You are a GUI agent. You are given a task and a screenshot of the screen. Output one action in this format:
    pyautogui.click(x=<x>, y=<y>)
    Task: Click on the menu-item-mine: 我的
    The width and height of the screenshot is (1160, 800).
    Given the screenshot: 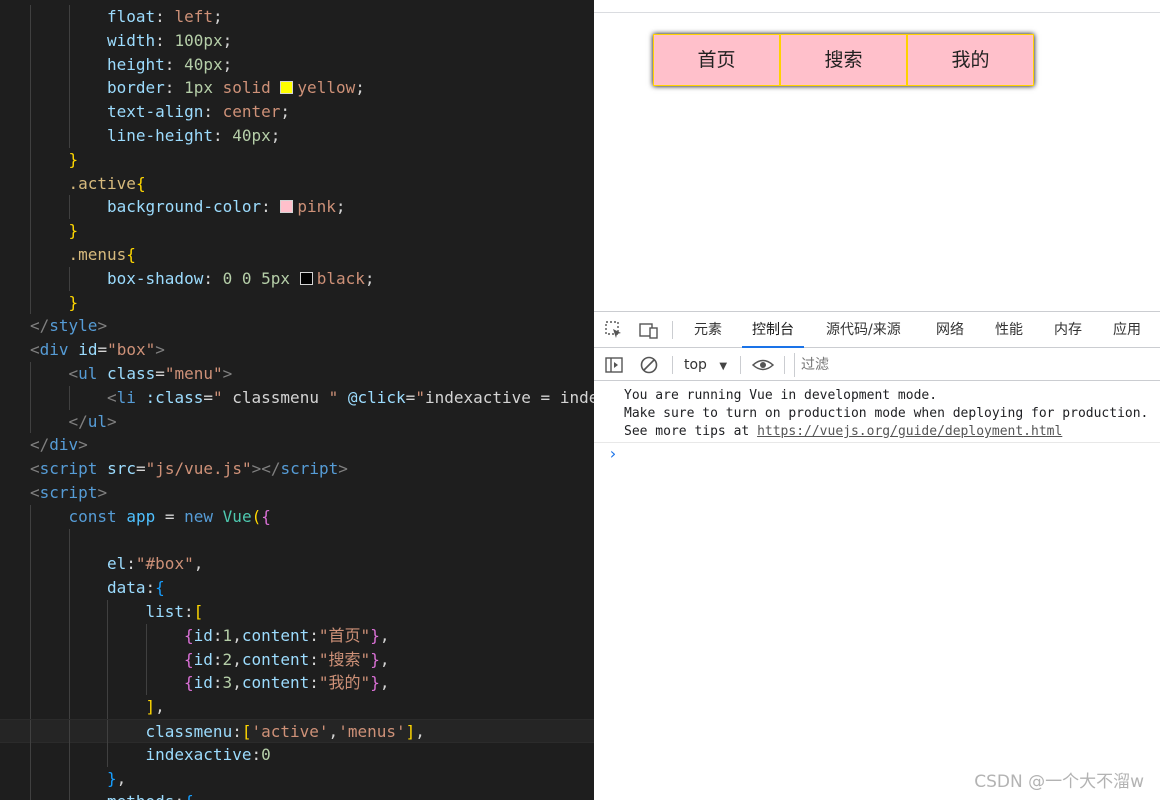 What is the action you would take?
    pyautogui.click(x=970, y=60)
    